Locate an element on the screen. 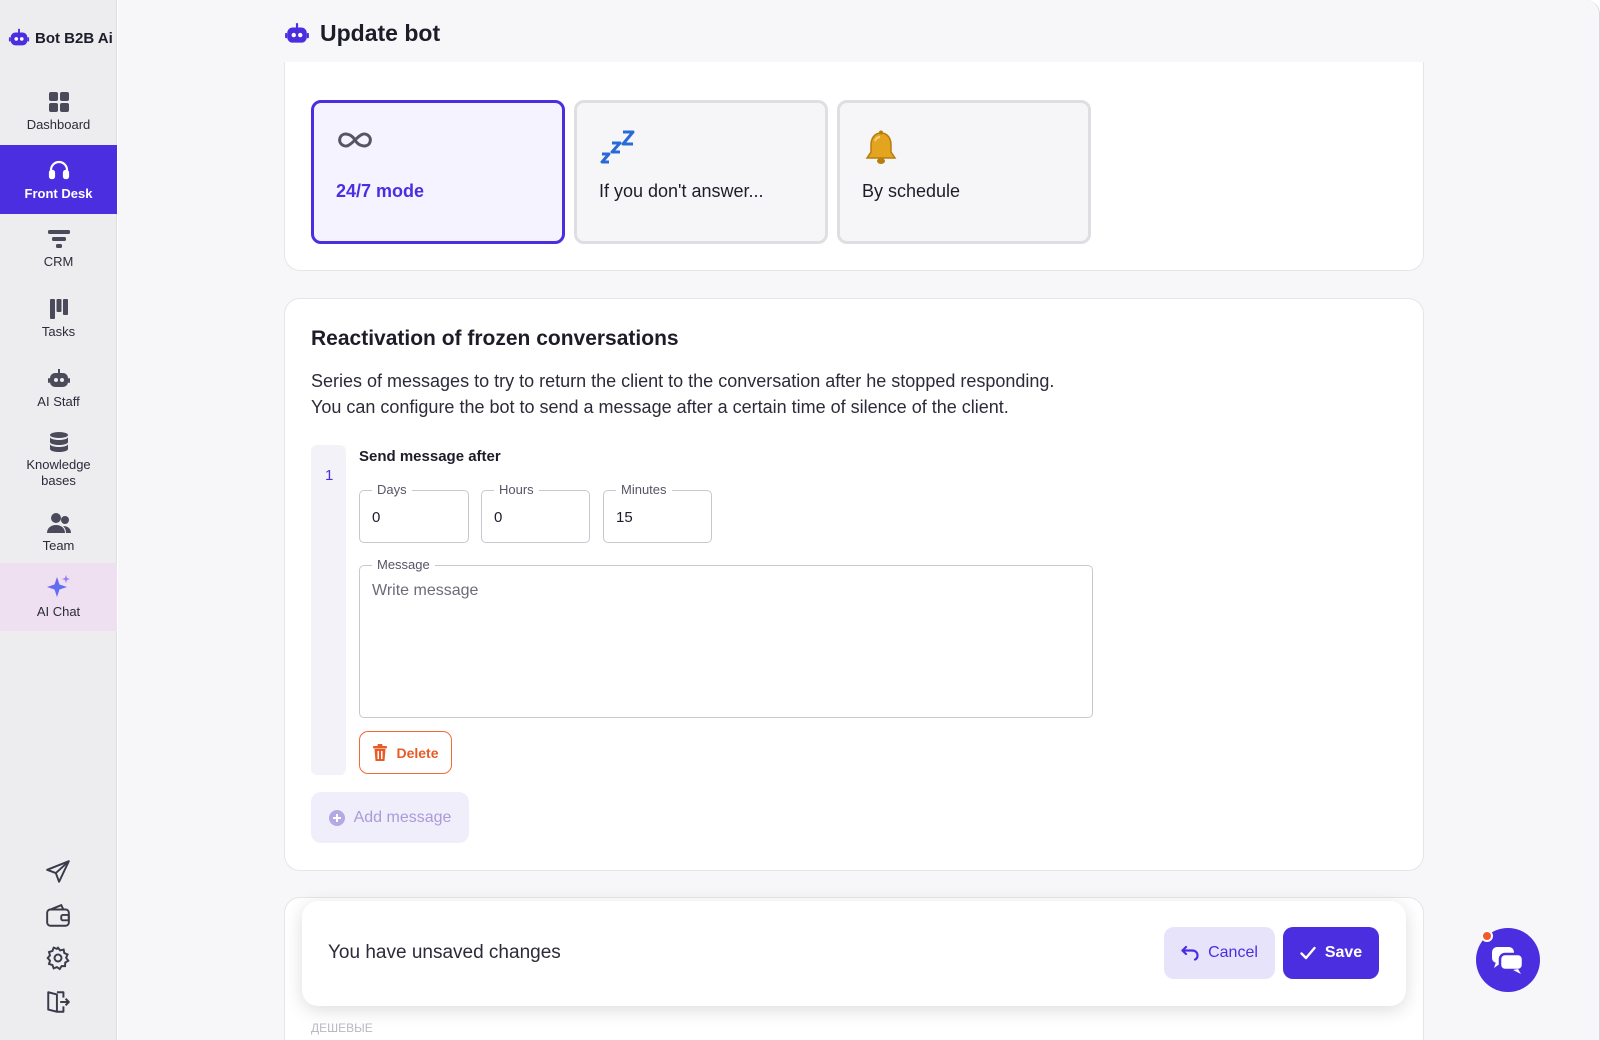  hours-value: 0 is located at coordinates (498, 517).